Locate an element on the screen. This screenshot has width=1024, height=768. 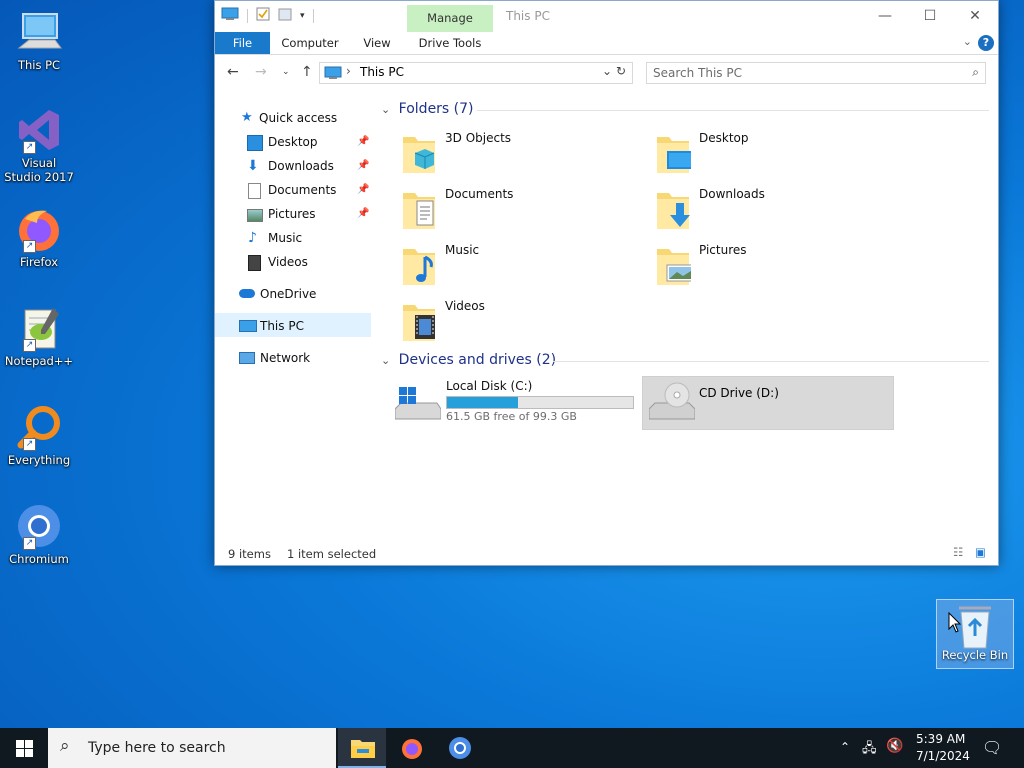
desktop-icon-this-pc: This PC is located at coordinates (39, 40).